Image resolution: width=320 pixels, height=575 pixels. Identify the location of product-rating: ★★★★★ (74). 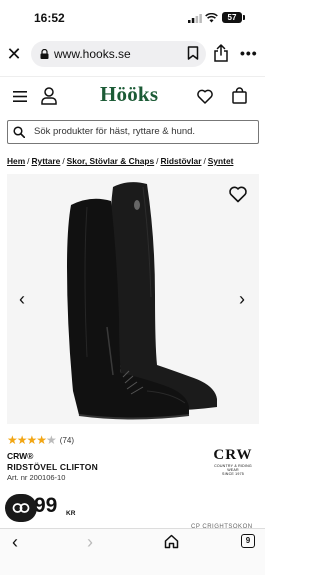
(41, 440).